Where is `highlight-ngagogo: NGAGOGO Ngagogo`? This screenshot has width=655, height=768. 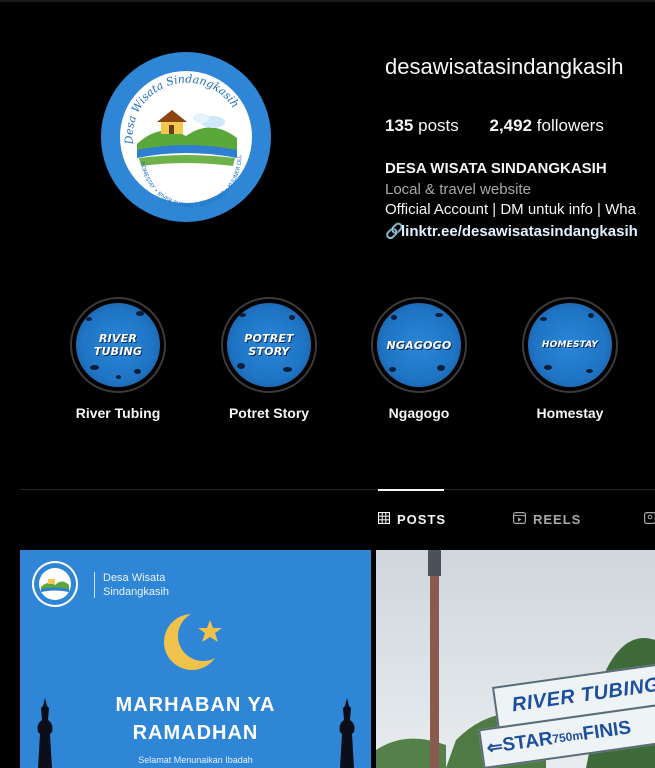 highlight-ngagogo: NGAGOGO Ngagogo is located at coordinates (419, 359).